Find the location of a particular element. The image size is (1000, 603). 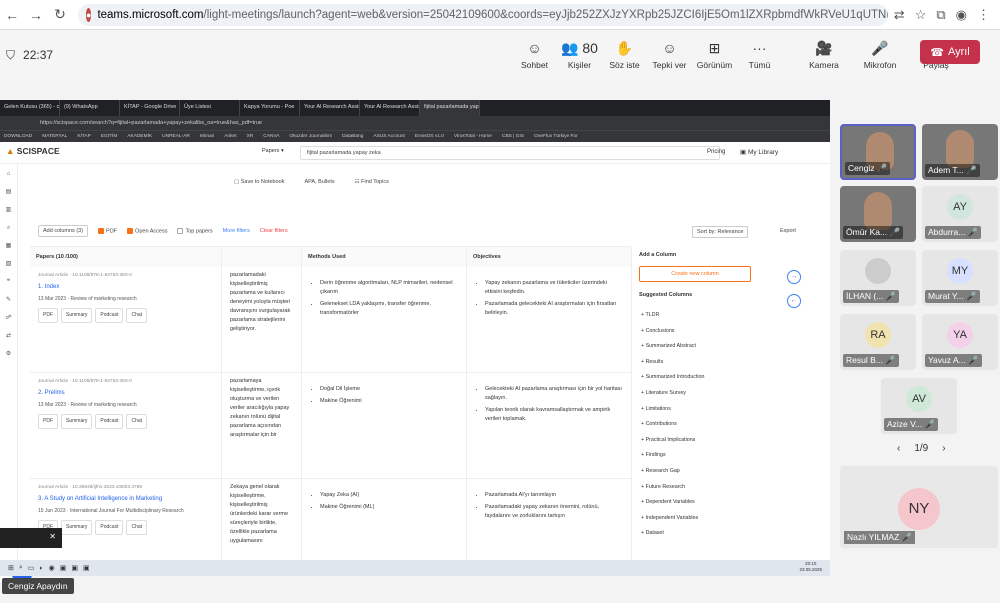

toolbar-button-mikrofon: 🎤 Mikrofon is located at coordinates (880, 55).